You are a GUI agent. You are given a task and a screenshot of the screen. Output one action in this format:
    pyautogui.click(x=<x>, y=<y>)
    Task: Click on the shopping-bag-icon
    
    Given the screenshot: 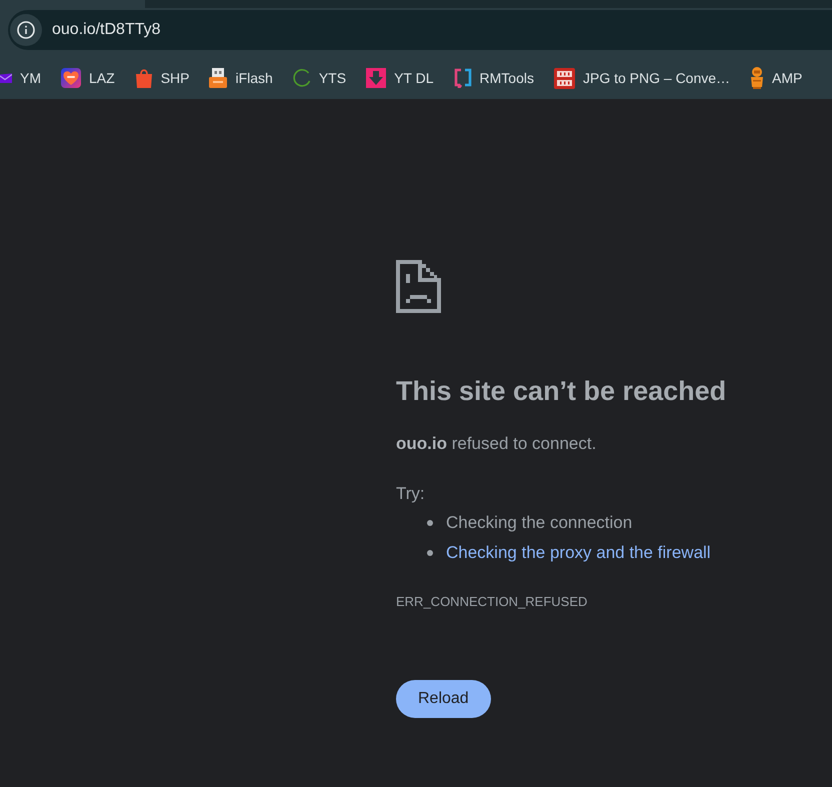 What is the action you would take?
    pyautogui.click(x=143, y=78)
    